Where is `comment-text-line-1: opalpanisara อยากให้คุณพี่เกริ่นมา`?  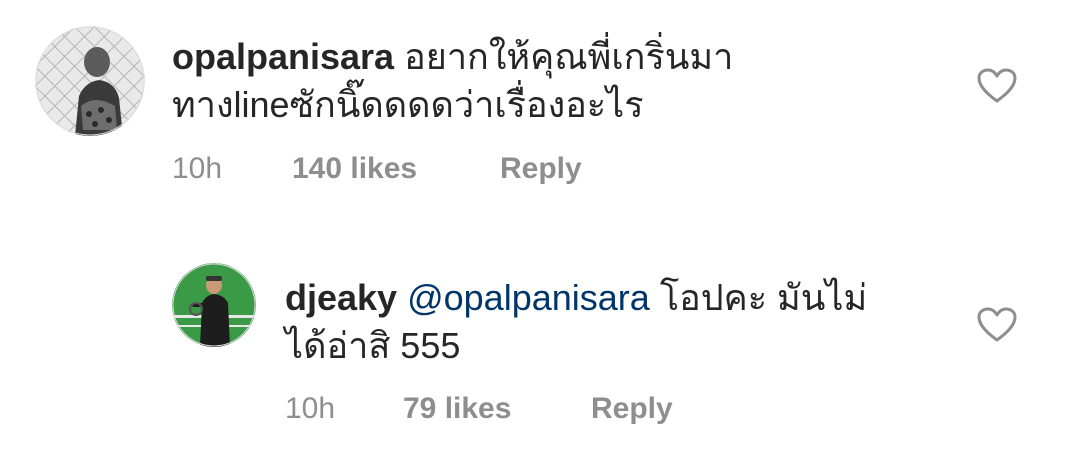
comment-text-line-1: opalpanisara อยากให้คุณพี่เกริ่นมา is located at coordinates (552, 57).